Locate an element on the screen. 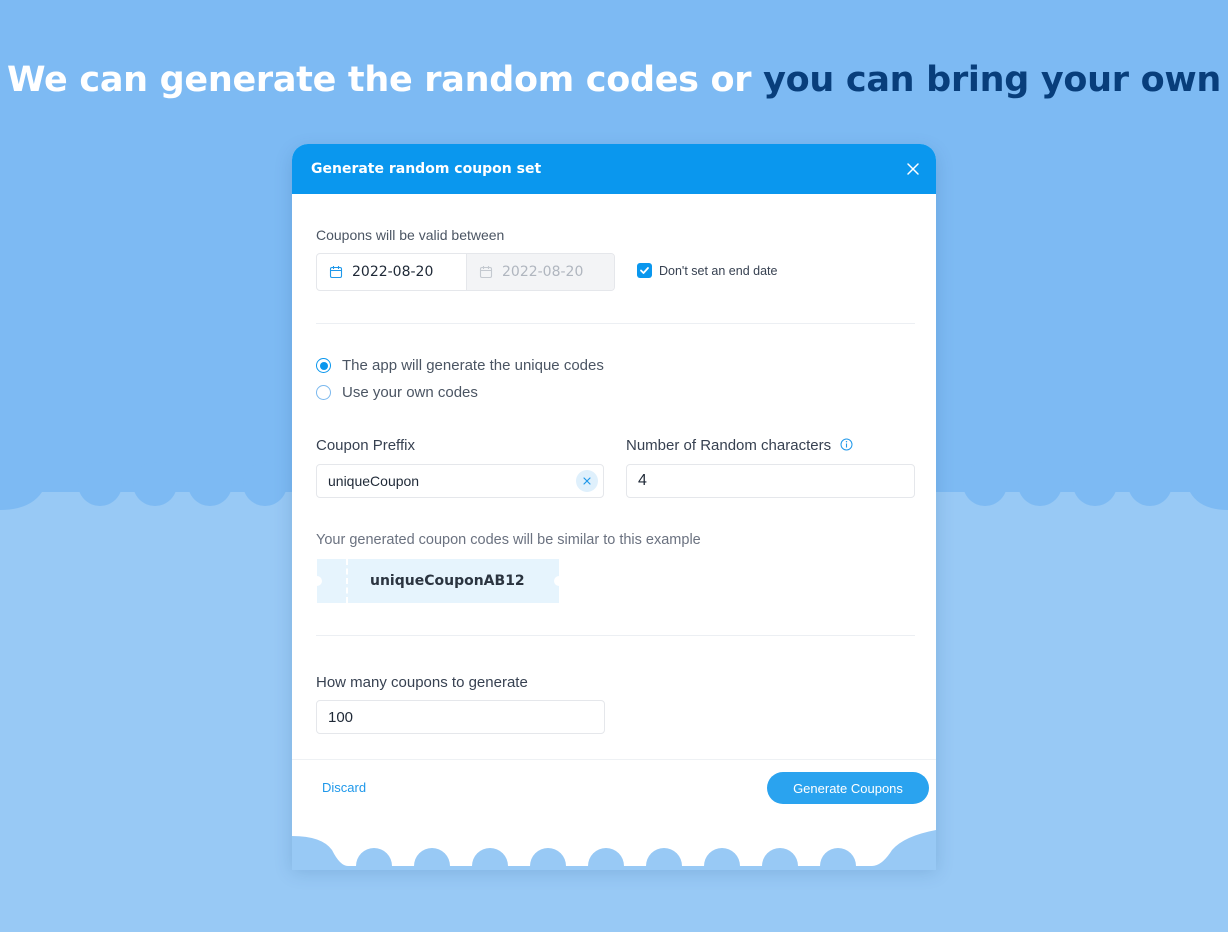 The height and width of the screenshot is (932, 1228). modal-header: Generate random coupon set is located at coordinates (614, 169).